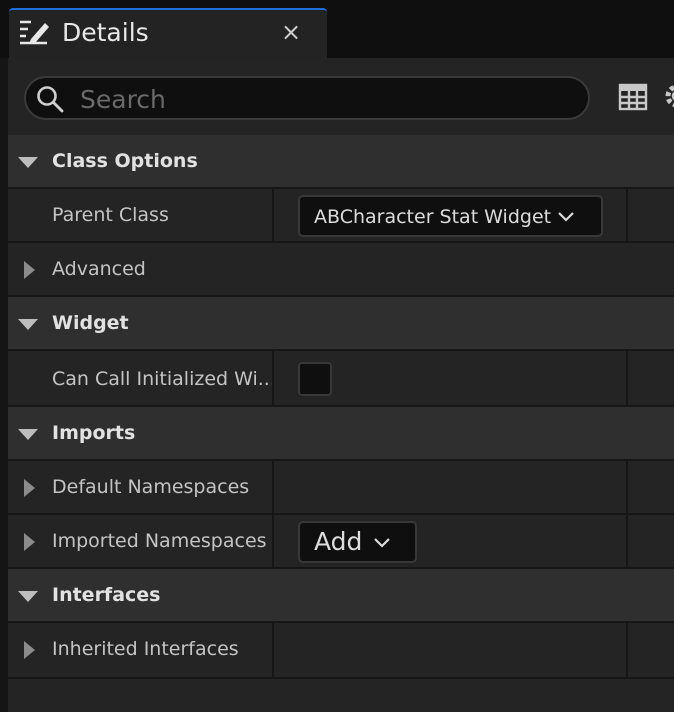  Describe the element at coordinates (110, 215) in the screenshot. I see `property-label: Parent Class` at that location.